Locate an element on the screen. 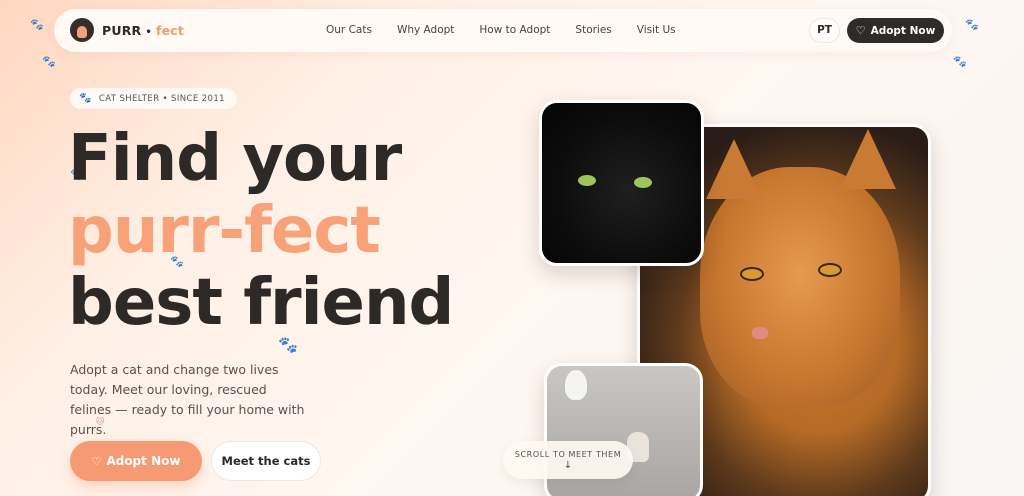 The width and height of the screenshot is (1024, 496). paw-badge-icon: 🐾 is located at coordinates (85, 98).